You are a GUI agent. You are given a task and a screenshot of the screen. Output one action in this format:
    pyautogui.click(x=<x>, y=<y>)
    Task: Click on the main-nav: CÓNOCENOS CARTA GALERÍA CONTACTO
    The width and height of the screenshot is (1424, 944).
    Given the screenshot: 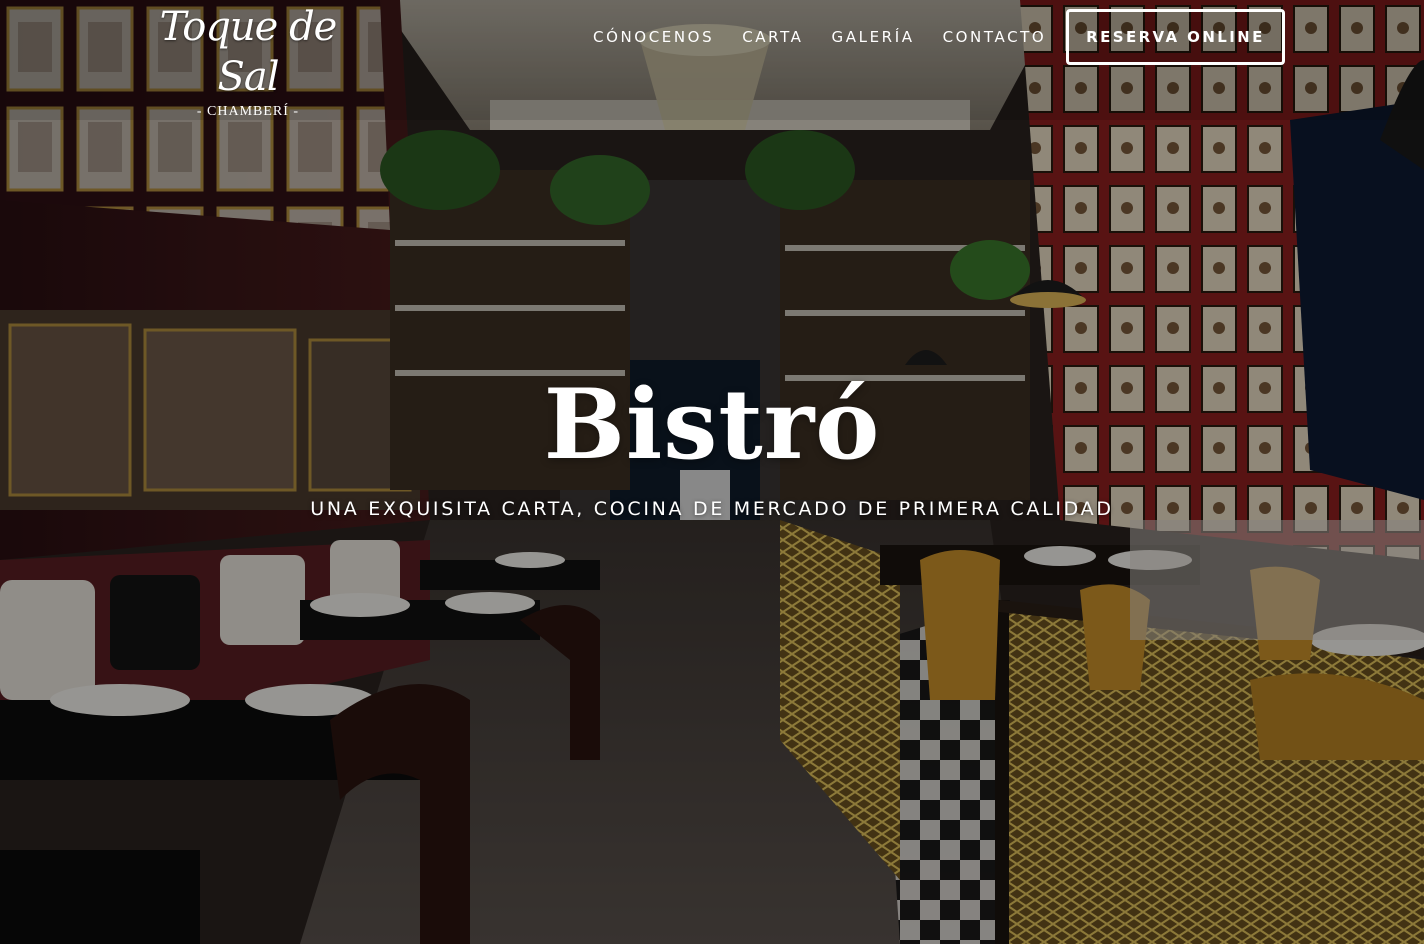 What is the action you would take?
    pyautogui.click(x=827, y=37)
    